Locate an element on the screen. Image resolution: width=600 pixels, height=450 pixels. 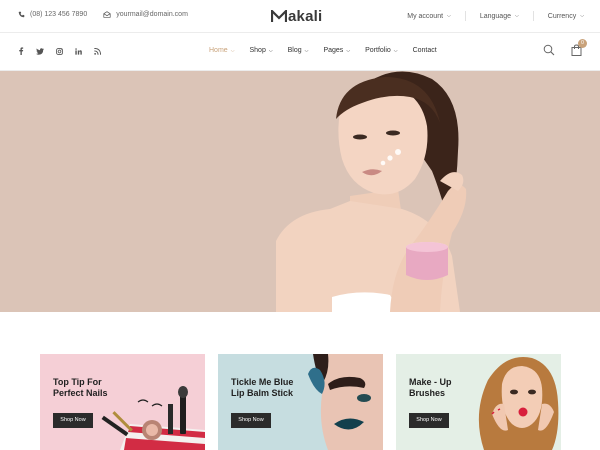
language-dropdown: Language ⌵ is located at coordinates (499, 16).